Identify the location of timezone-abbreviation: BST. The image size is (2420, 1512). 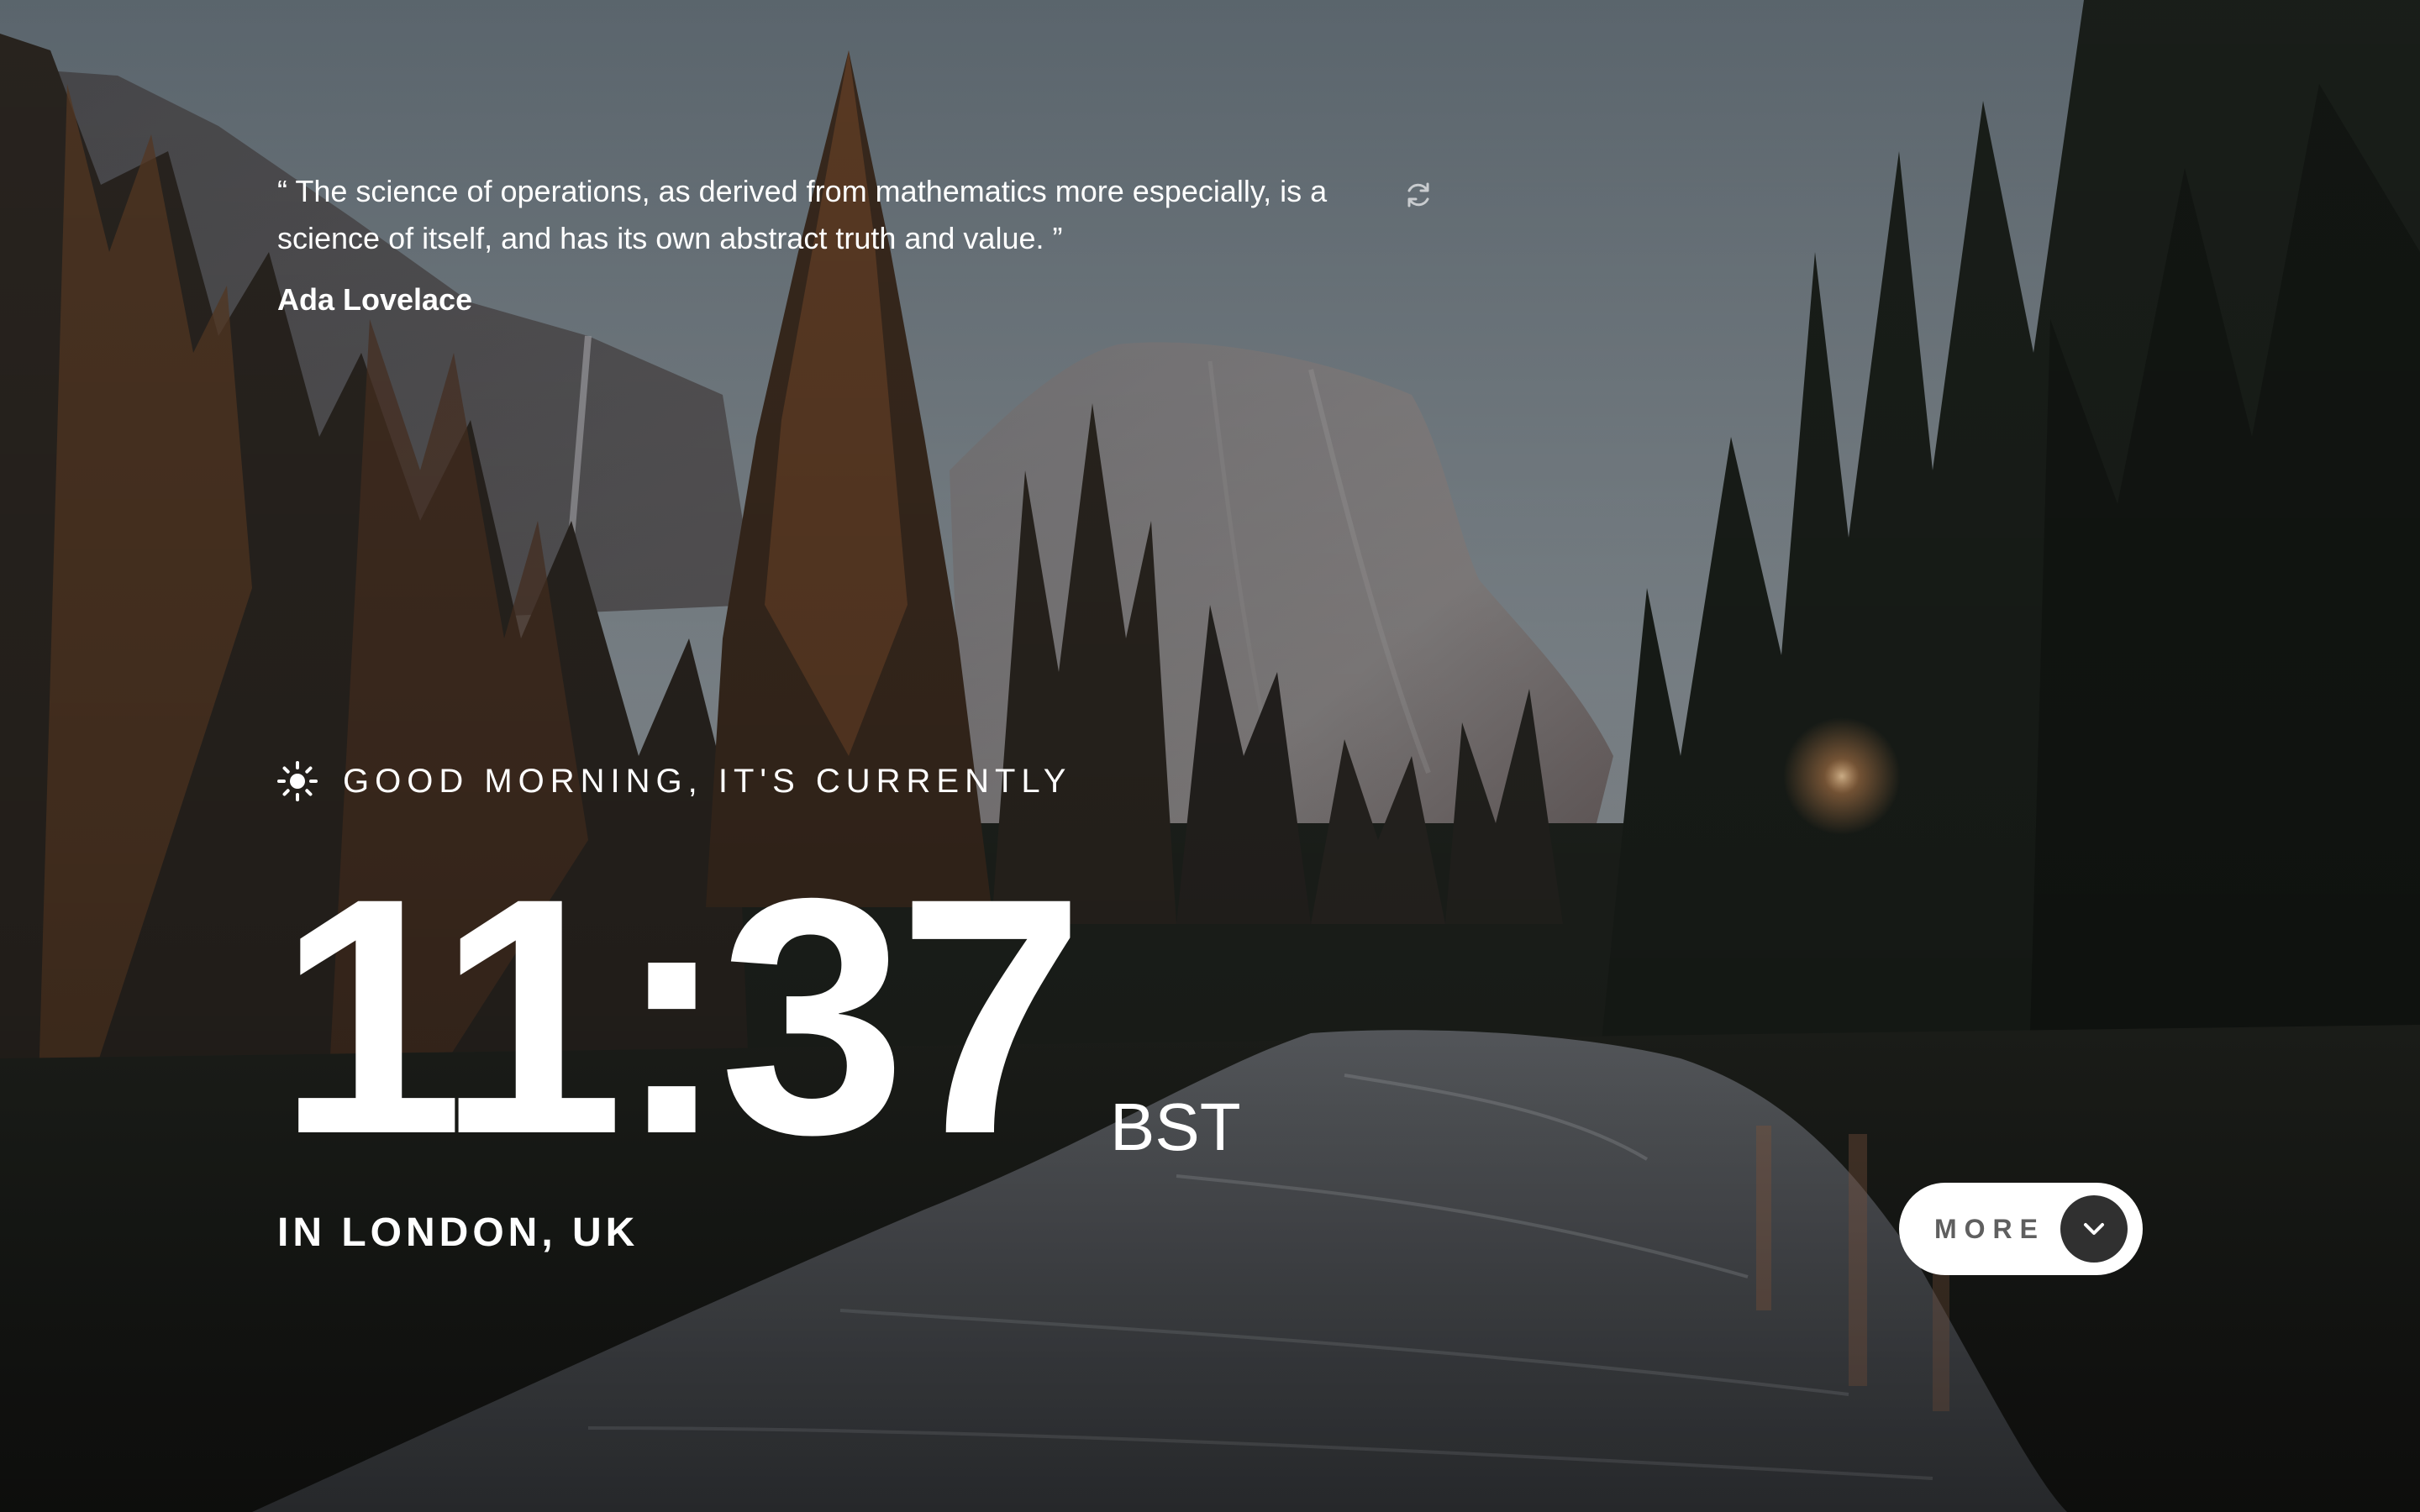
(1175, 1126).